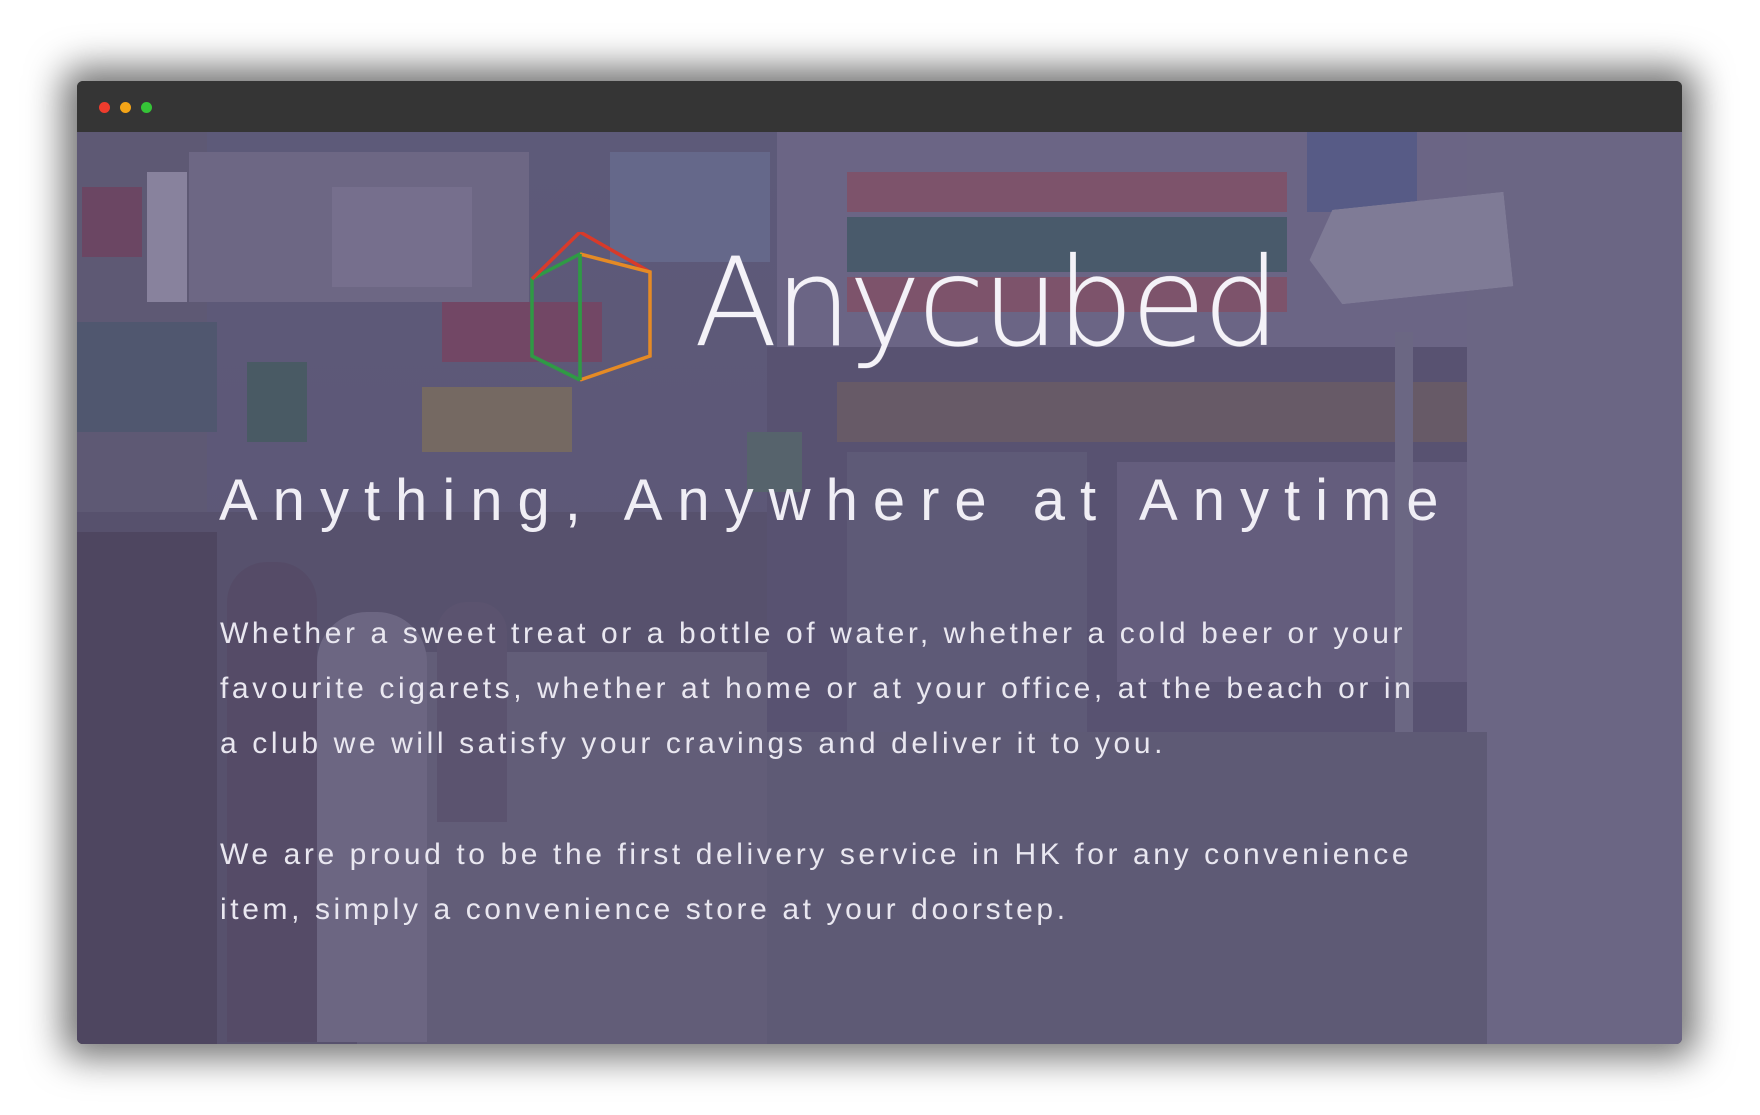  What do you see at coordinates (836, 500) in the screenshot?
I see `tagline: Anything, Anywhere at Anytime` at bounding box center [836, 500].